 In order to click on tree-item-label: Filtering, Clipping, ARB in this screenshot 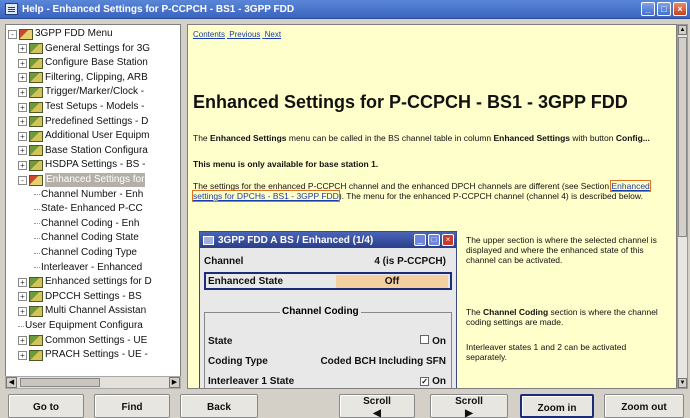, I will do `click(96, 77)`.